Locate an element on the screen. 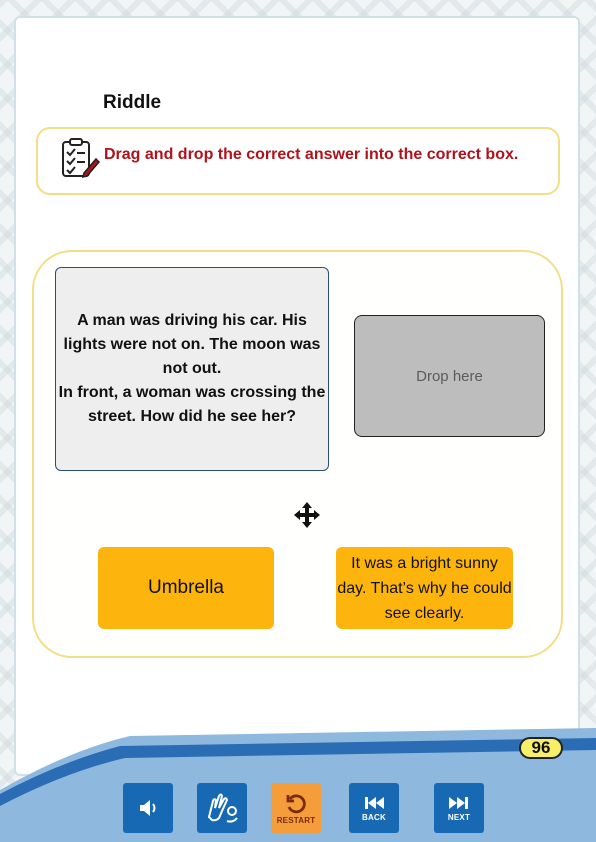 The width and height of the screenshot is (596, 842). sign-language-icon is located at coordinates (222, 808).